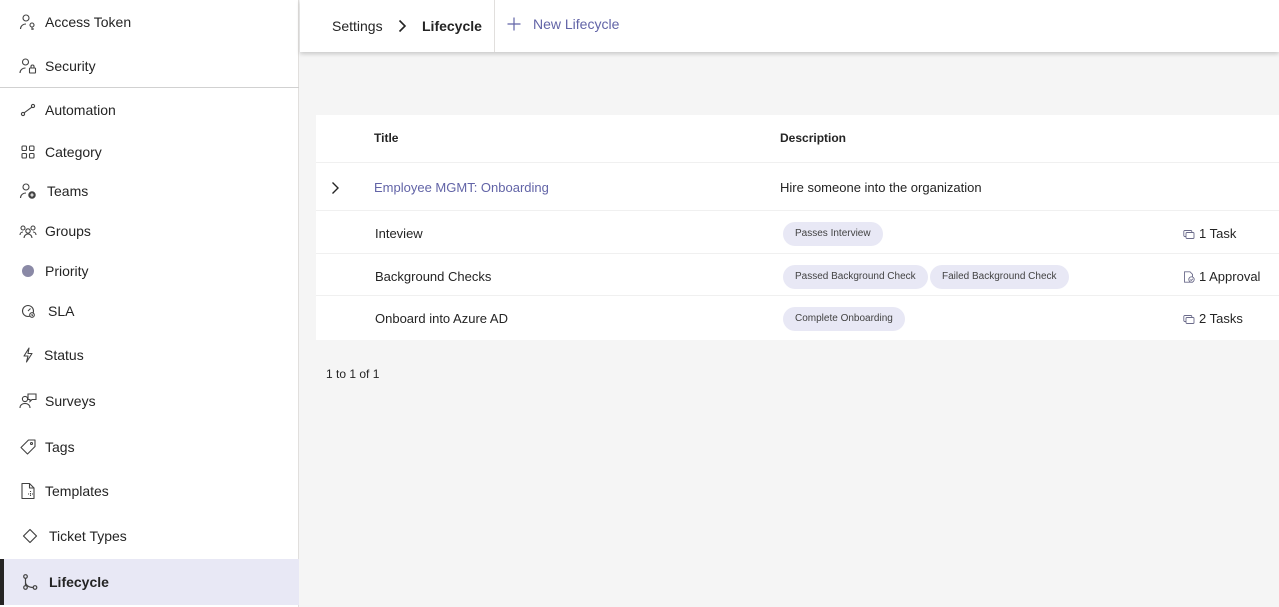 This screenshot has width=1279, height=607. I want to click on sidebar-item-label: Tags, so click(60, 447).